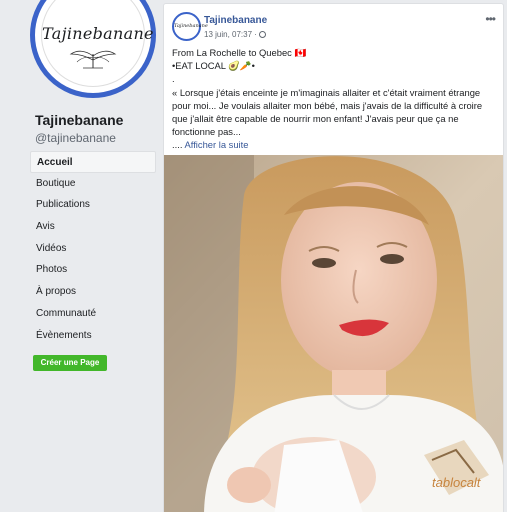 This screenshot has width=507, height=512. I want to click on sidebar-item-communaute: Communauté, so click(93, 314).